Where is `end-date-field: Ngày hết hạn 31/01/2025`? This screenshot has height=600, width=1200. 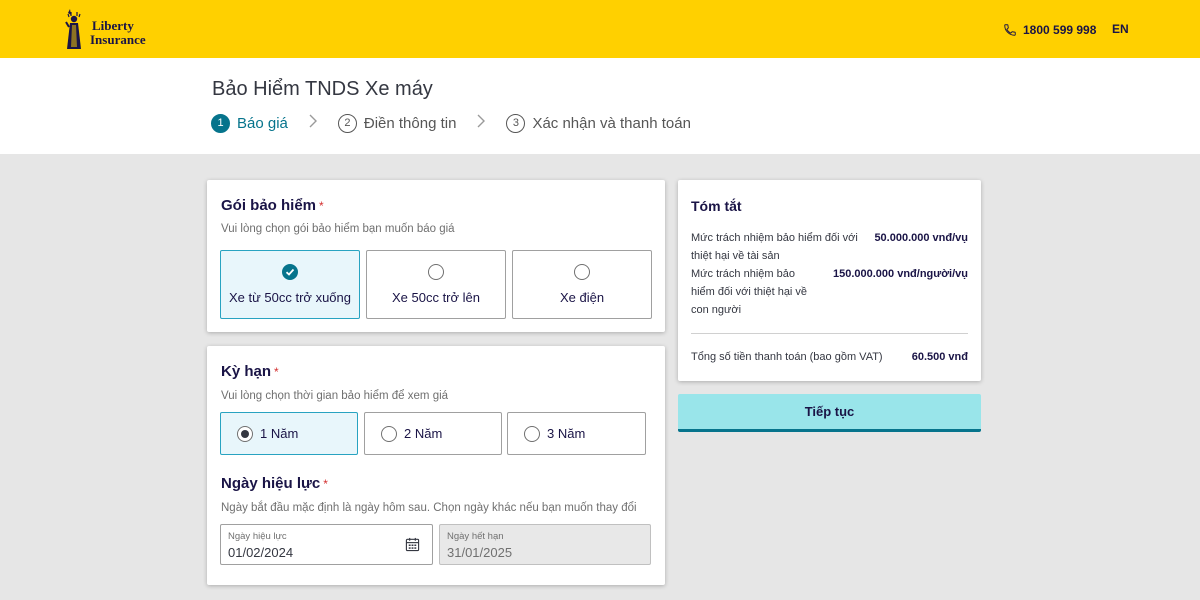 end-date-field: Ngày hết hạn 31/01/2025 is located at coordinates (545, 544).